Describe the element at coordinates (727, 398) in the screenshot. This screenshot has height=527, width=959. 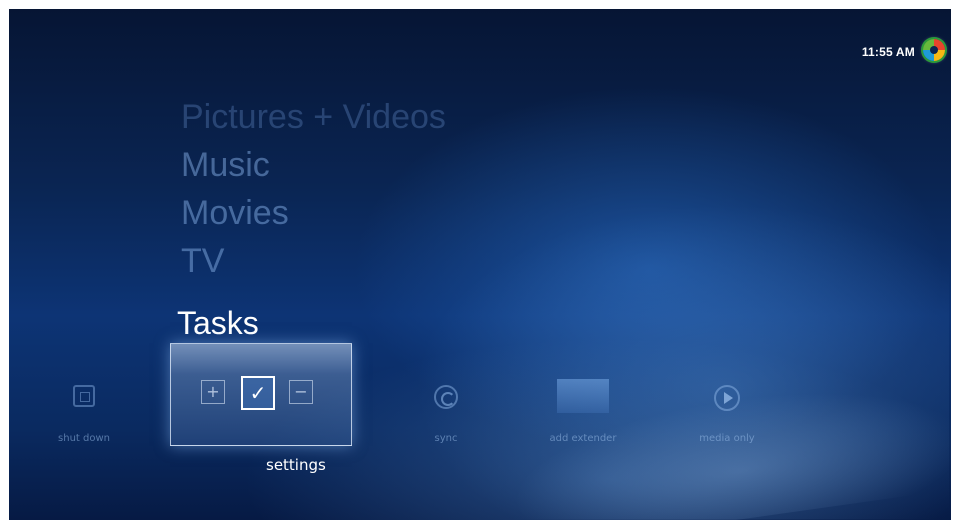
I see `media-only-icon` at that location.